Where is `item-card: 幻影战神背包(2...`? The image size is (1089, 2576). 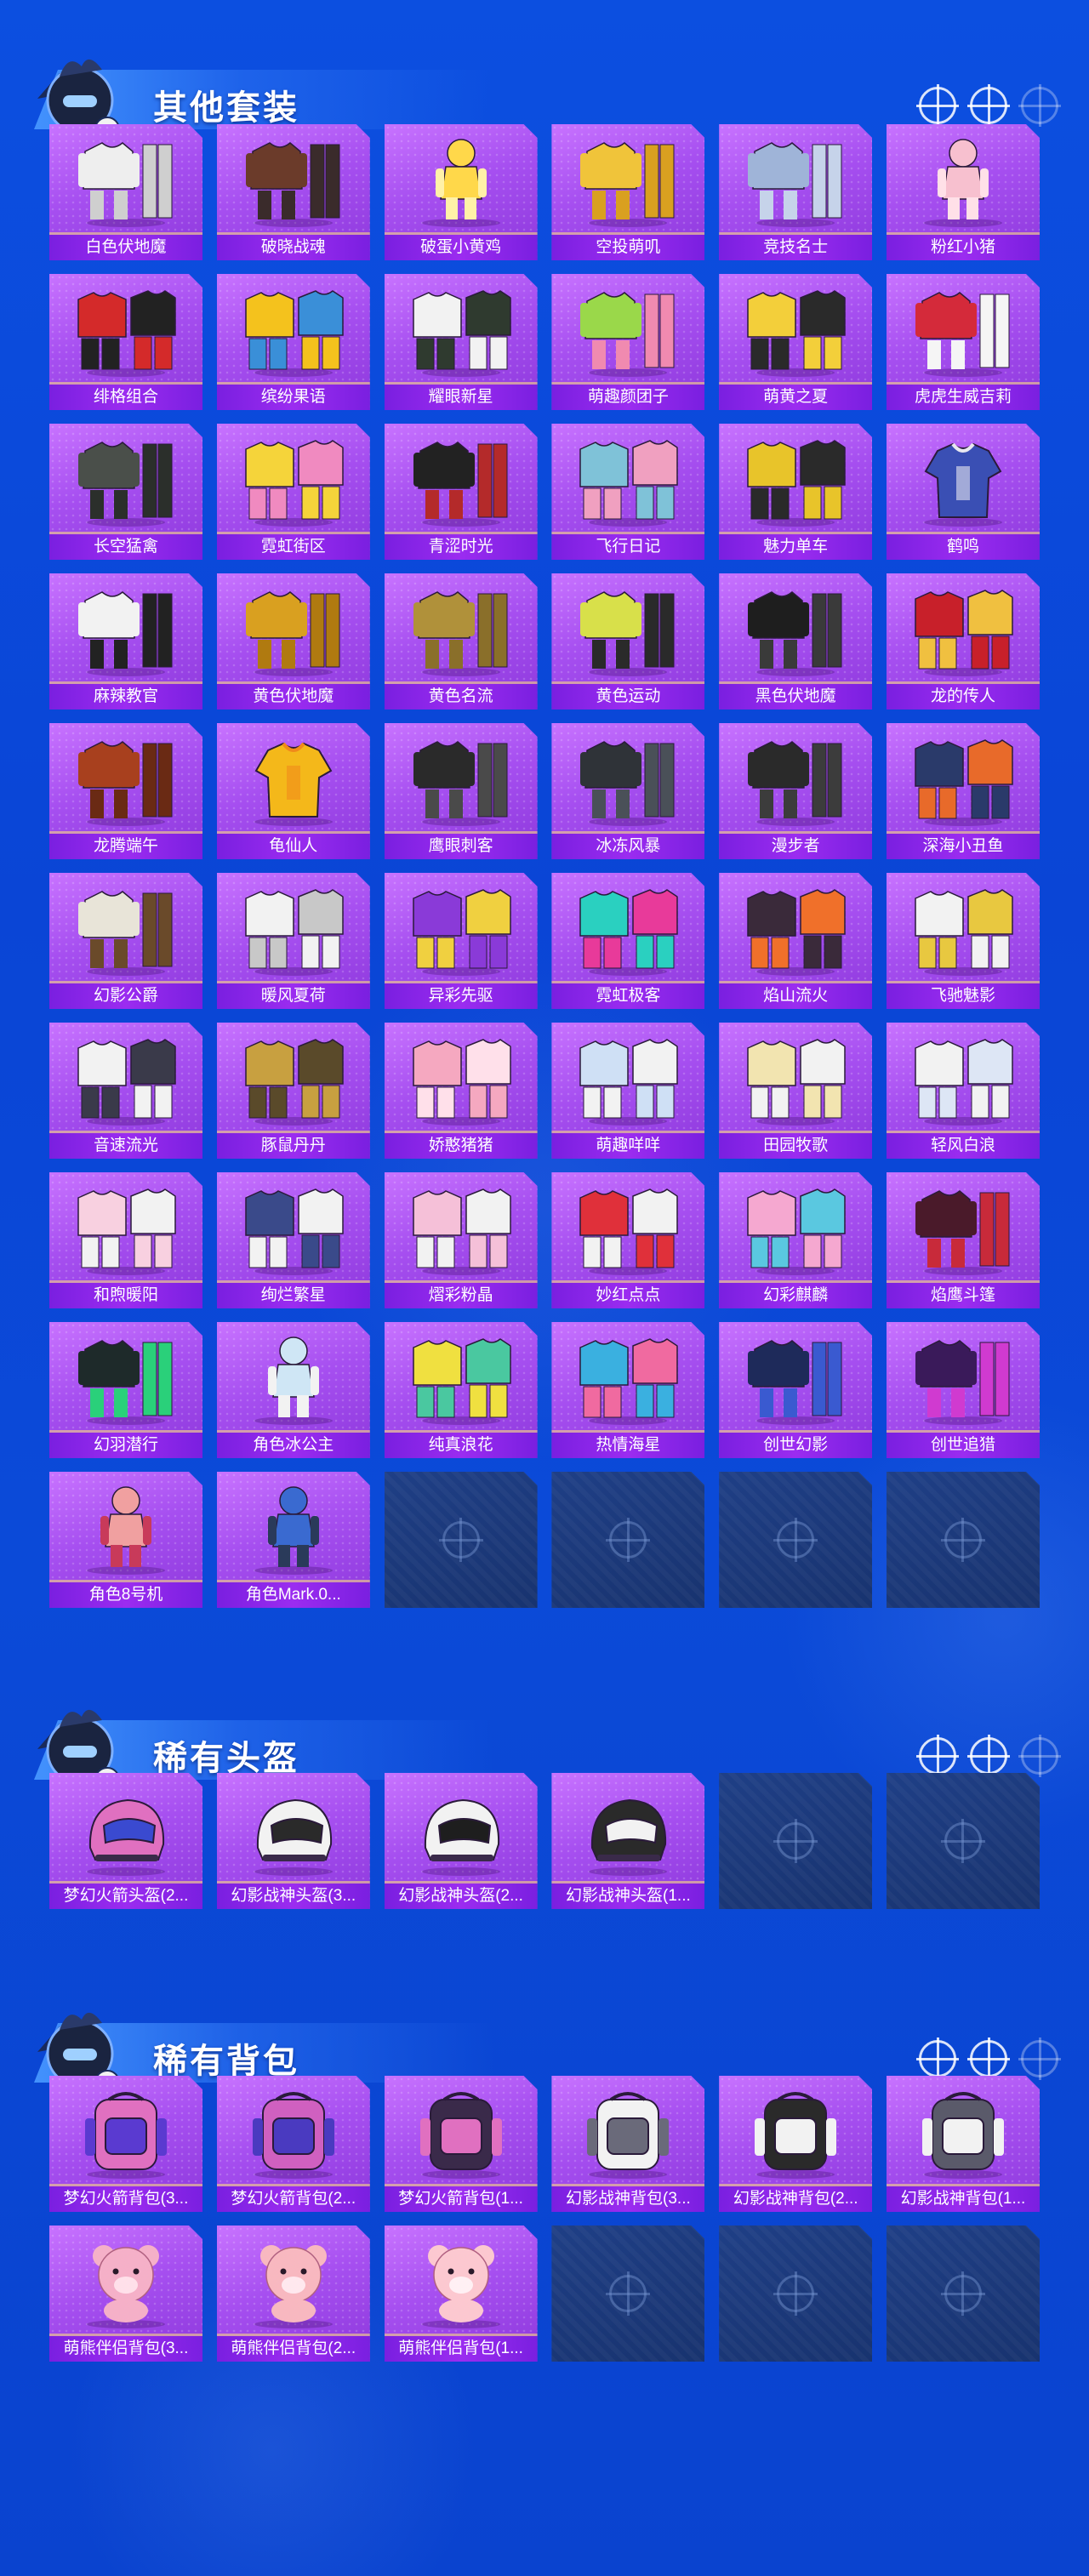 item-card: 幻影战神背包(2... is located at coordinates (796, 2144).